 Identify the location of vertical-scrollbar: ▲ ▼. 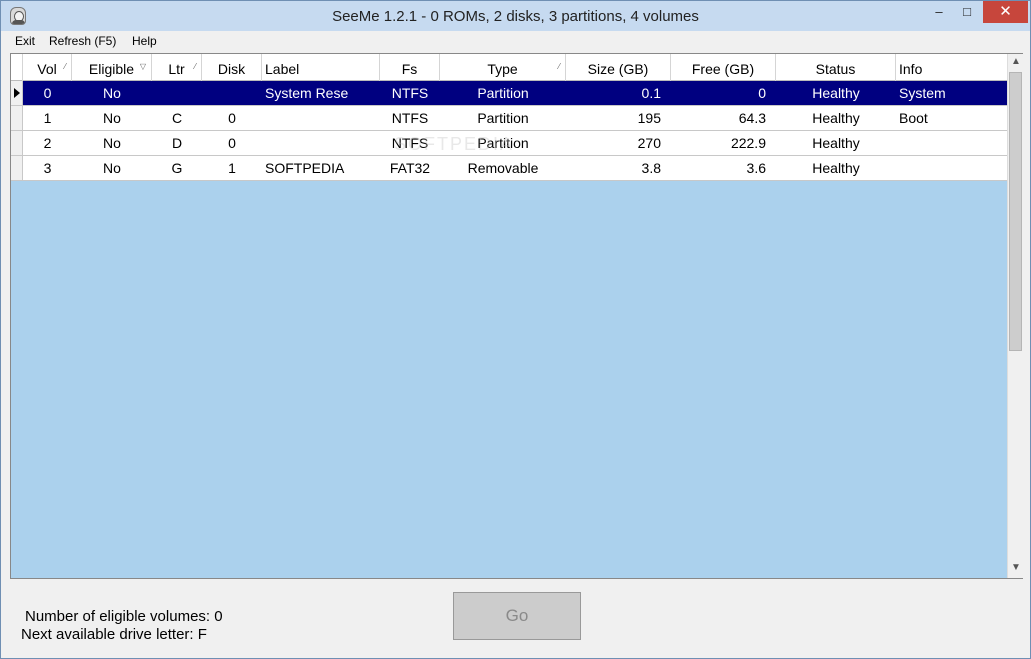
(1015, 316).